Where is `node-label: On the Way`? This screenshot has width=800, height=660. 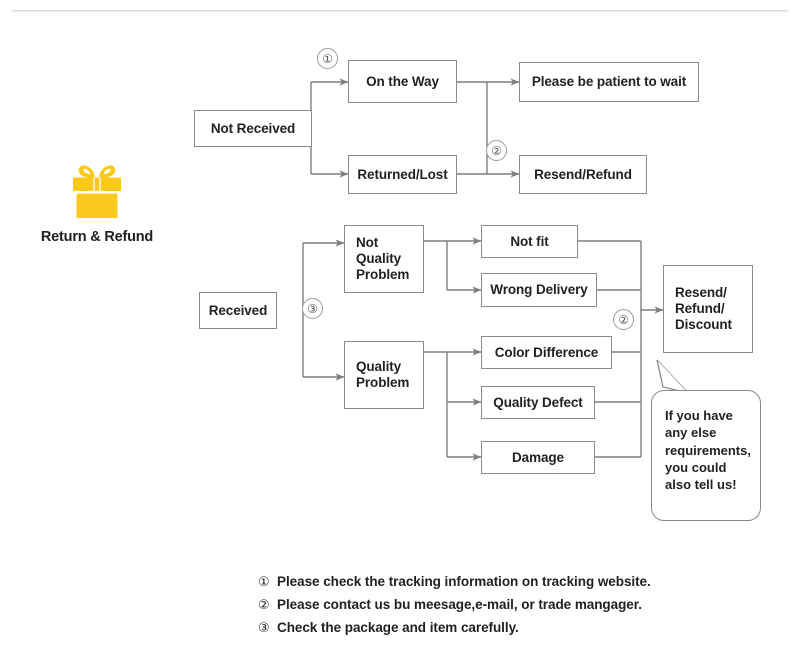
node-label: On the Way is located at coordinates (402, 81).